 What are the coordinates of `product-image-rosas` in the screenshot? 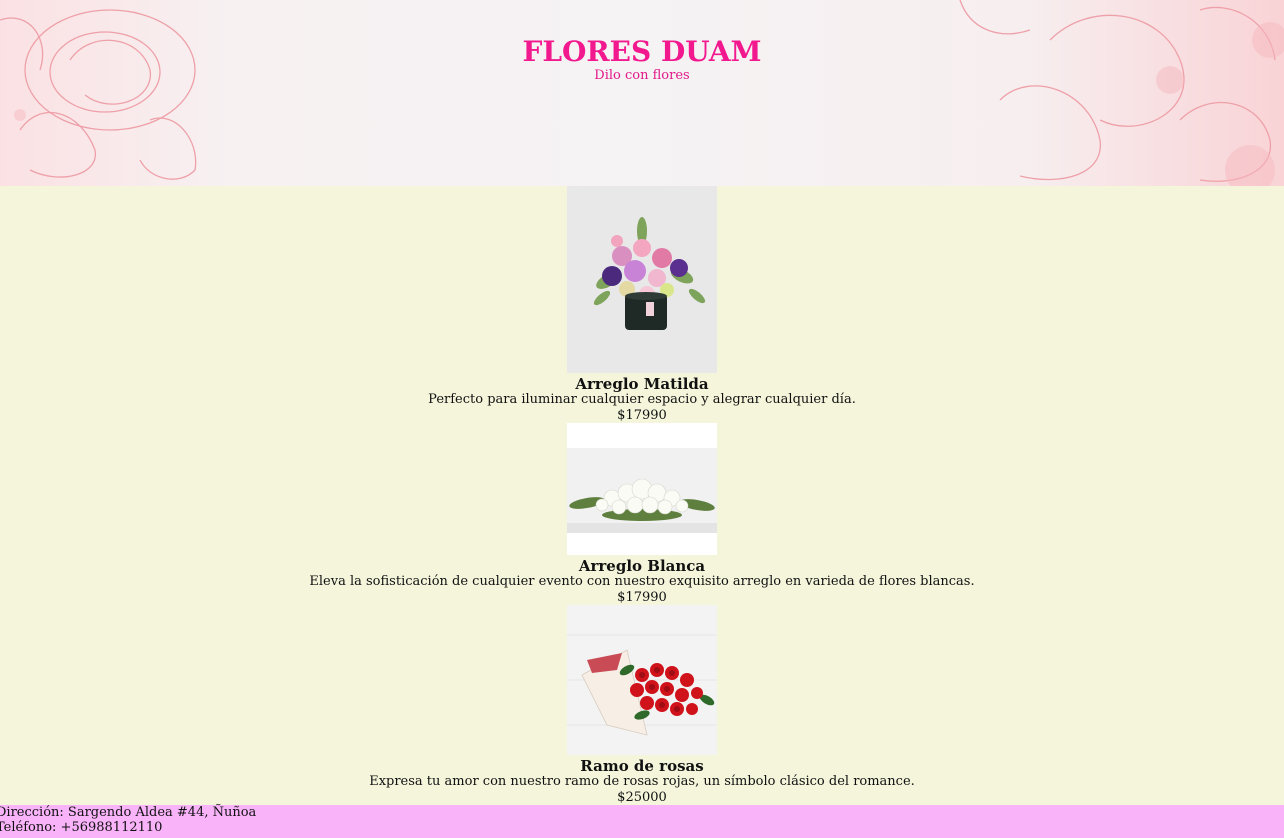 It's located at (642, 680).